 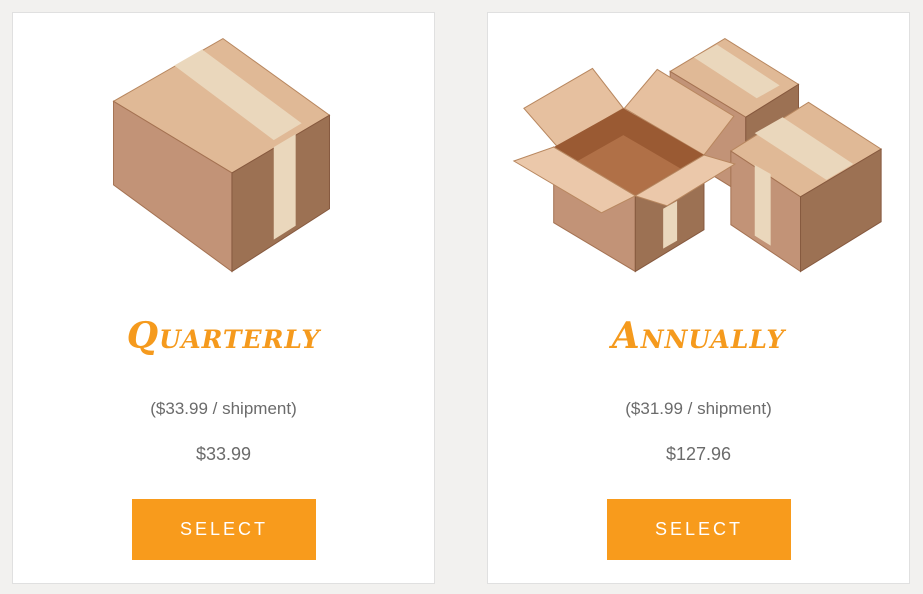 I want to click on total-price: $33.99, so click(x=223, y=454).